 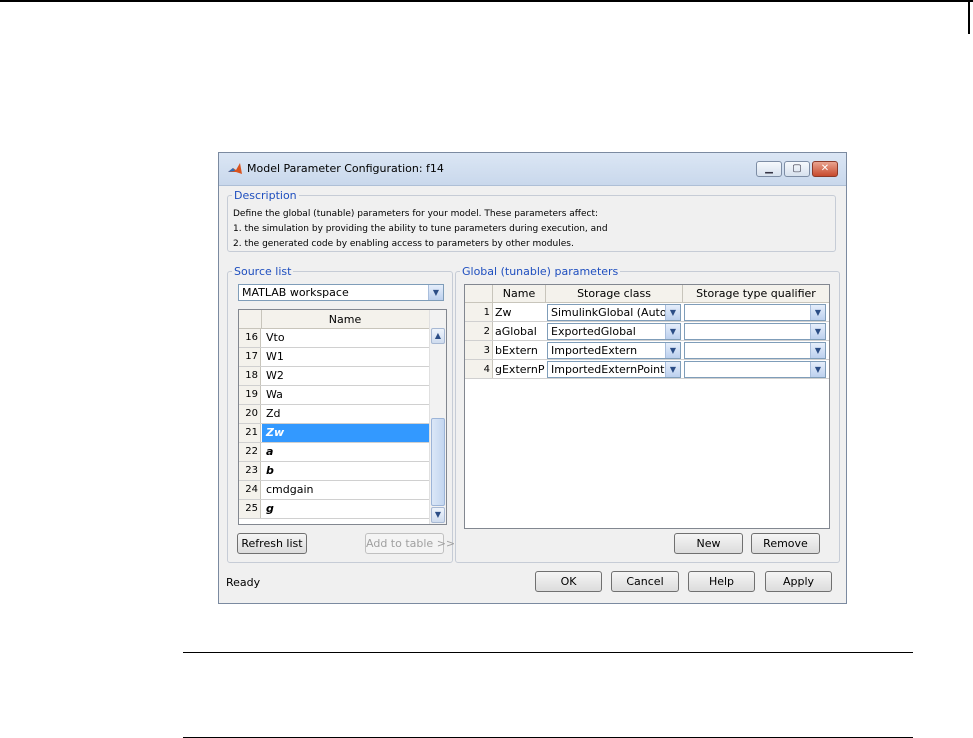 What do you see at coordinates (611, 312) in the screenshot?
I see `storage-class-value: SimulinkGlobal (Auto)` at bounding box center [611, 312].